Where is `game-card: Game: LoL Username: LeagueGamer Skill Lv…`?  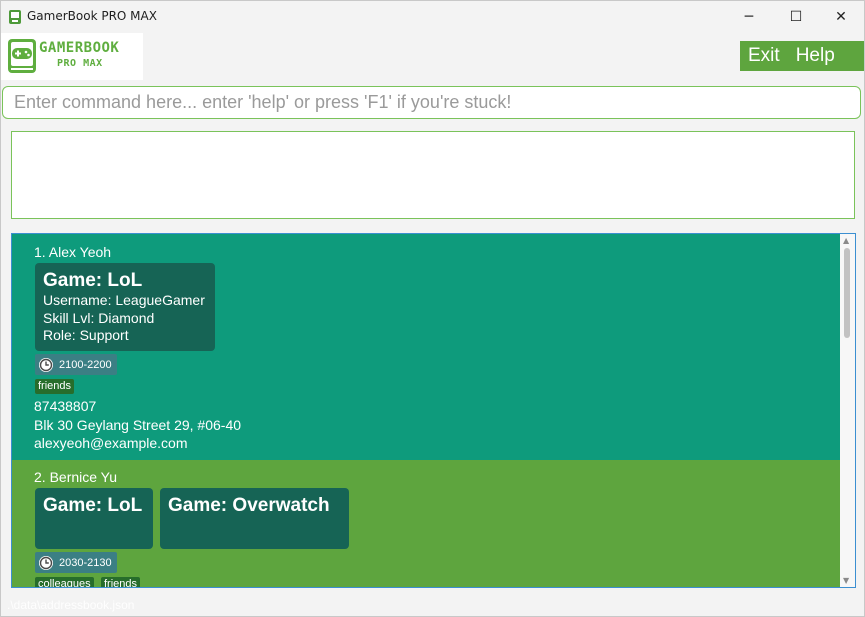
game-card: Game: LoL Username: LeagueGamer Skill Lv… is located at coordinates (125, 307).